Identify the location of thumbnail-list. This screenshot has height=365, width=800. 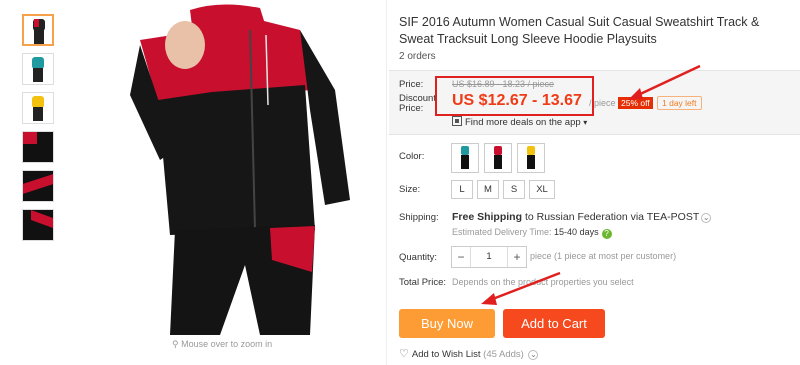
(39, 131).